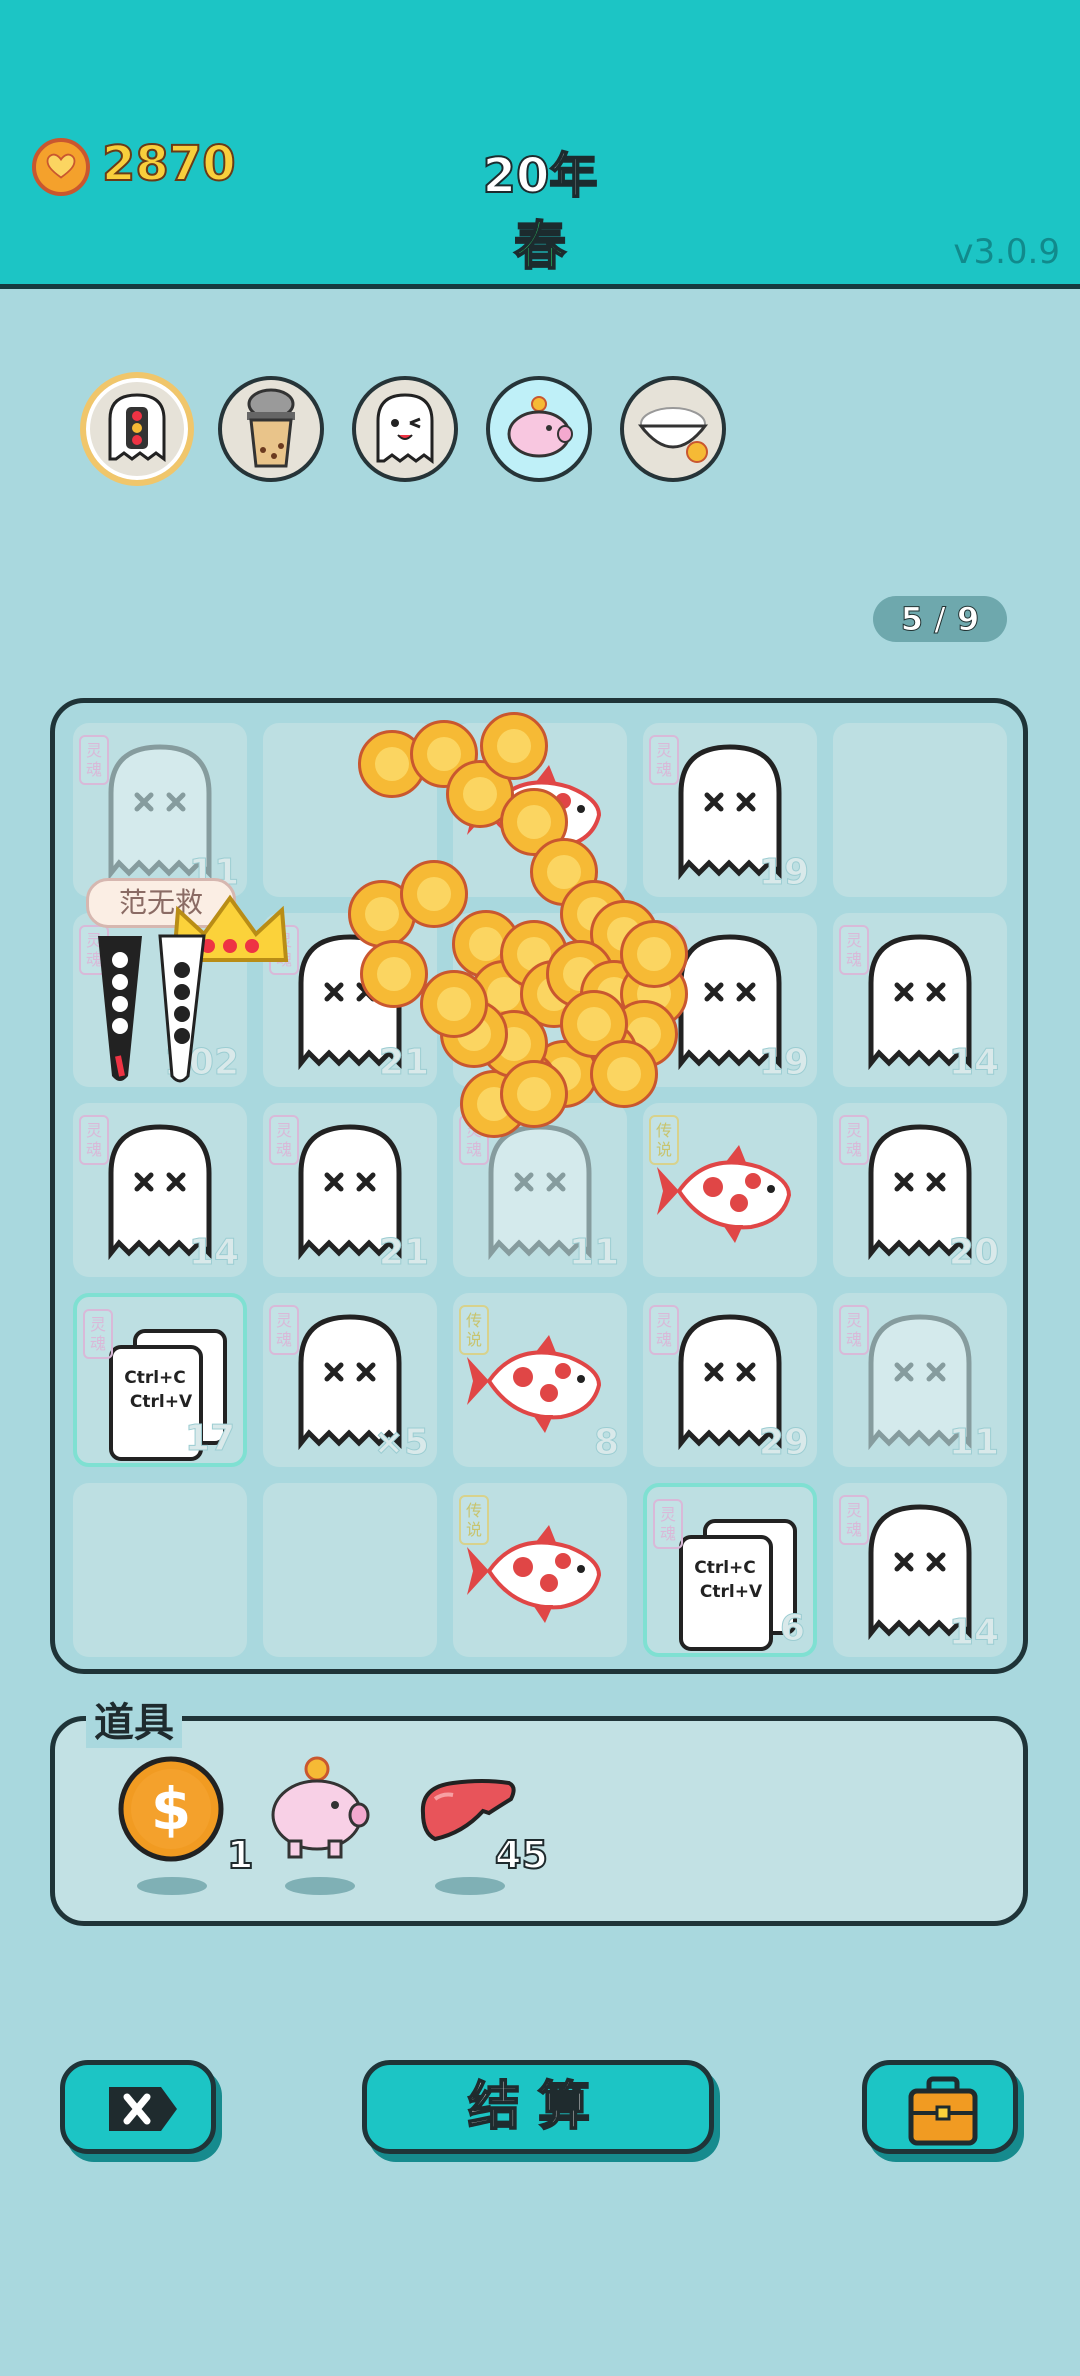 The height and width of the screenshot is (2376, 1080). I want to click on character-traffic-ghost, so click(137, 429).